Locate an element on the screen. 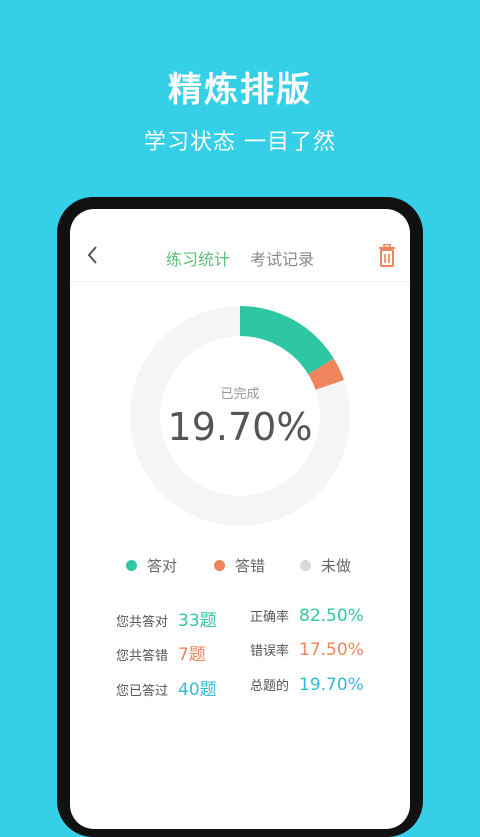 This screenshot has height=837, width=480. top-bar: 练习统计 考试记录 is located at coordinates (240, 245).